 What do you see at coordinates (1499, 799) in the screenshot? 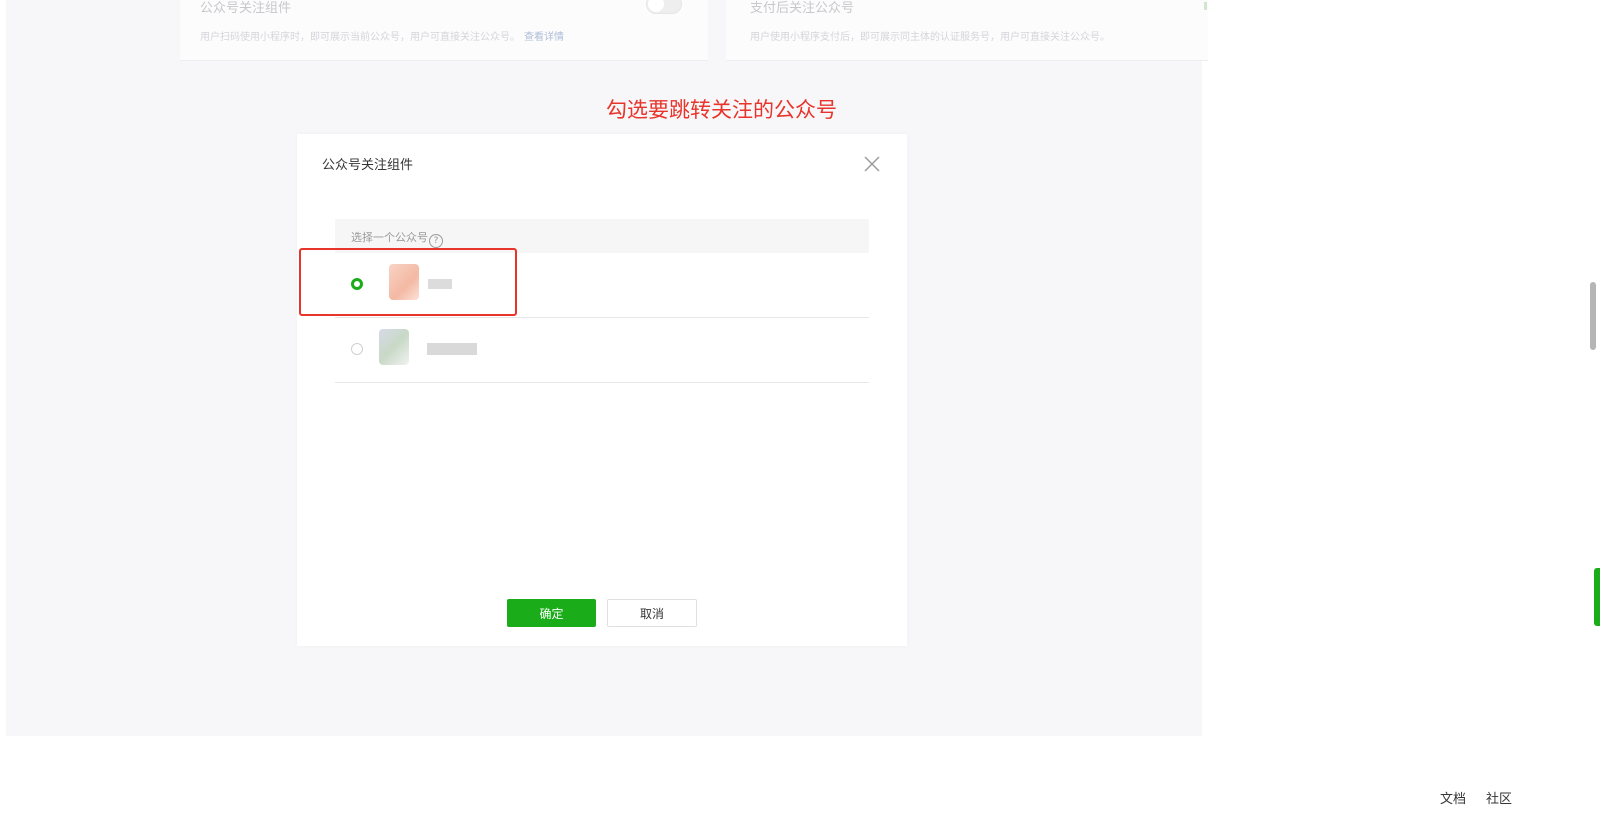
I see `community-link: 社区` at bounding box center [1499, 799].